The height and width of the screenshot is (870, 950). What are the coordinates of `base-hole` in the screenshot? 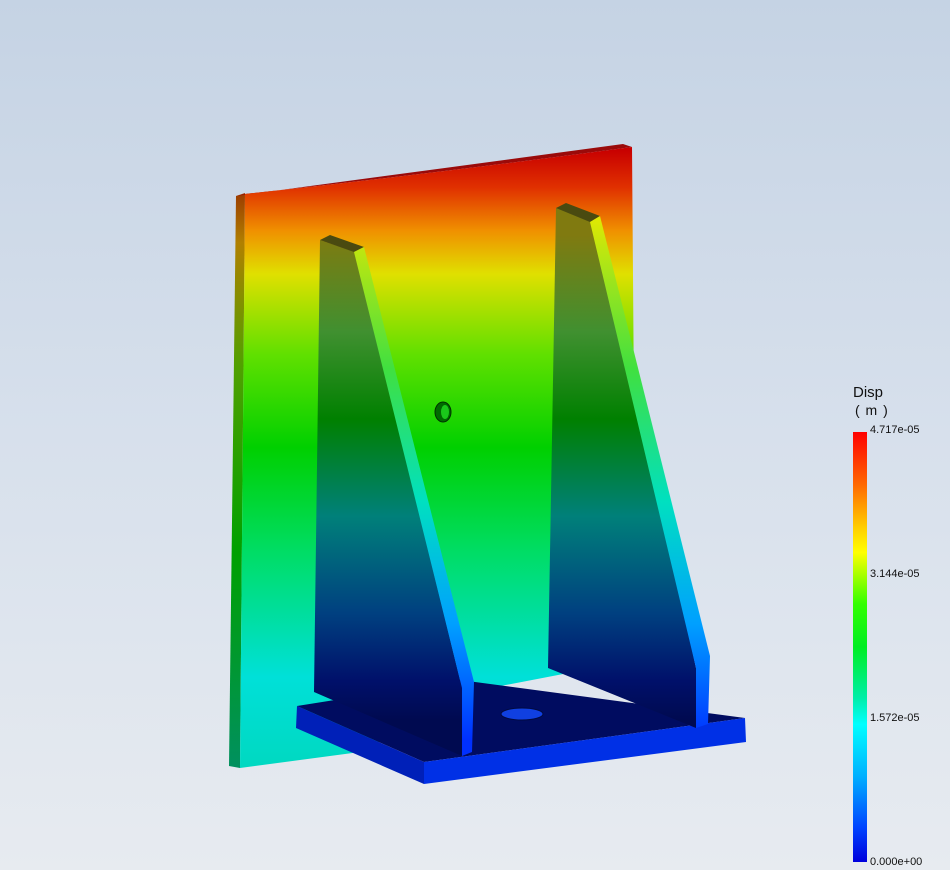 It's located at (522, 714).